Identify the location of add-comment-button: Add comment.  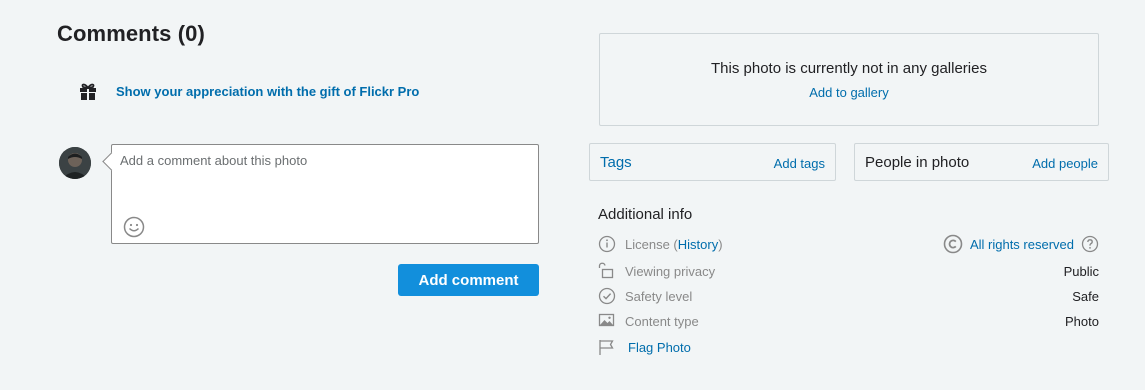
(468, 280).